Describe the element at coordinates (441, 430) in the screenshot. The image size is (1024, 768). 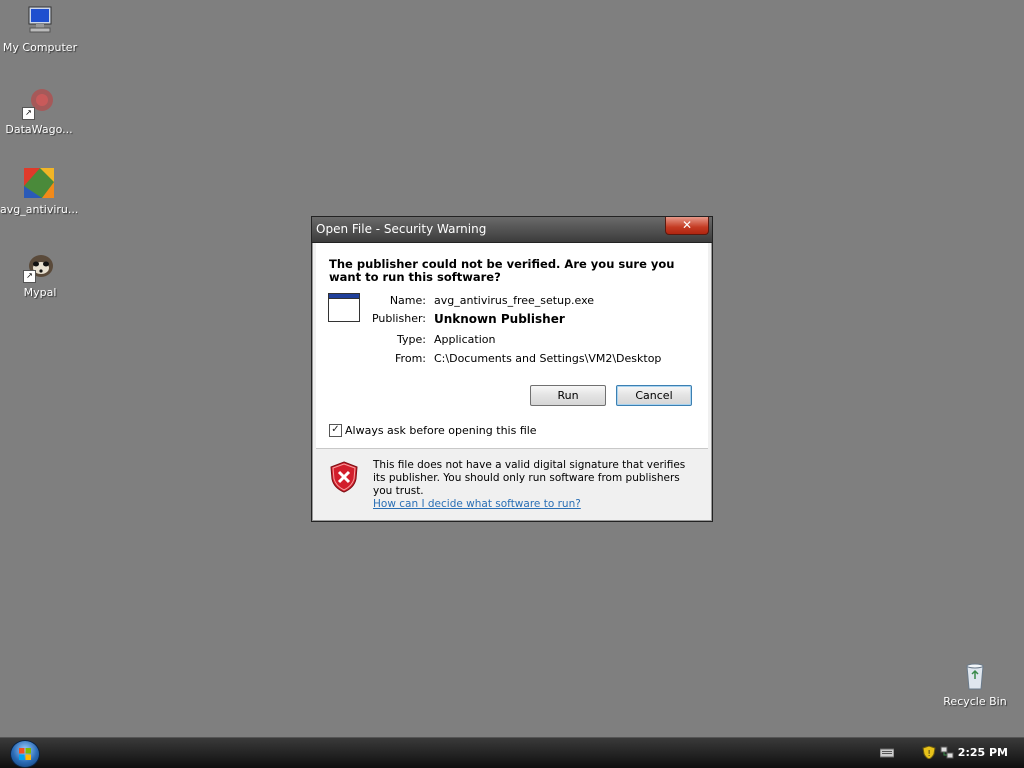
I see `always-ask-label: Always ask before opening this file` at that location.